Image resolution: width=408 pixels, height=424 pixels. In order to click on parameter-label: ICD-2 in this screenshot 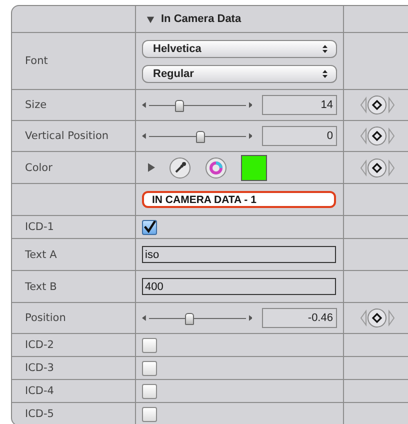, I will do `click(39, 345)`.